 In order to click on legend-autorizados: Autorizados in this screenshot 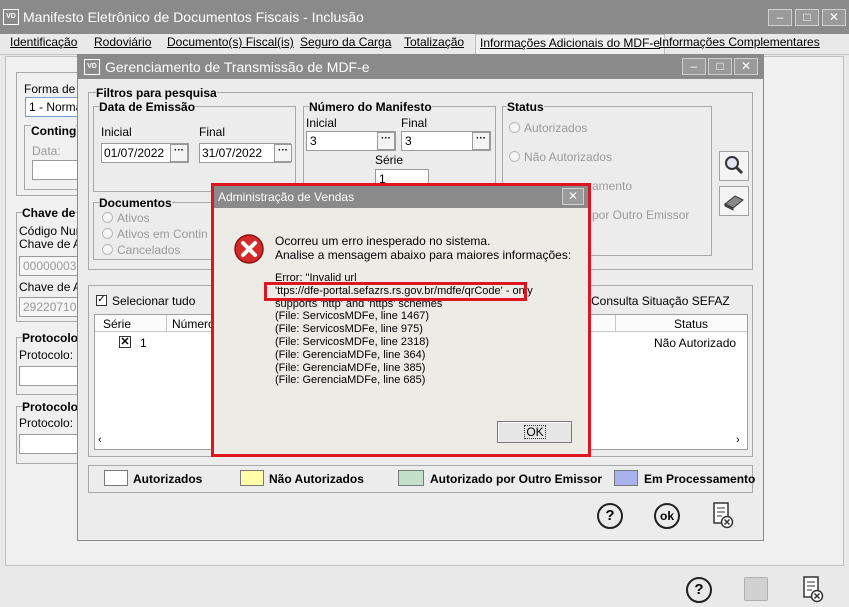, I will do `click(168, 479)`.